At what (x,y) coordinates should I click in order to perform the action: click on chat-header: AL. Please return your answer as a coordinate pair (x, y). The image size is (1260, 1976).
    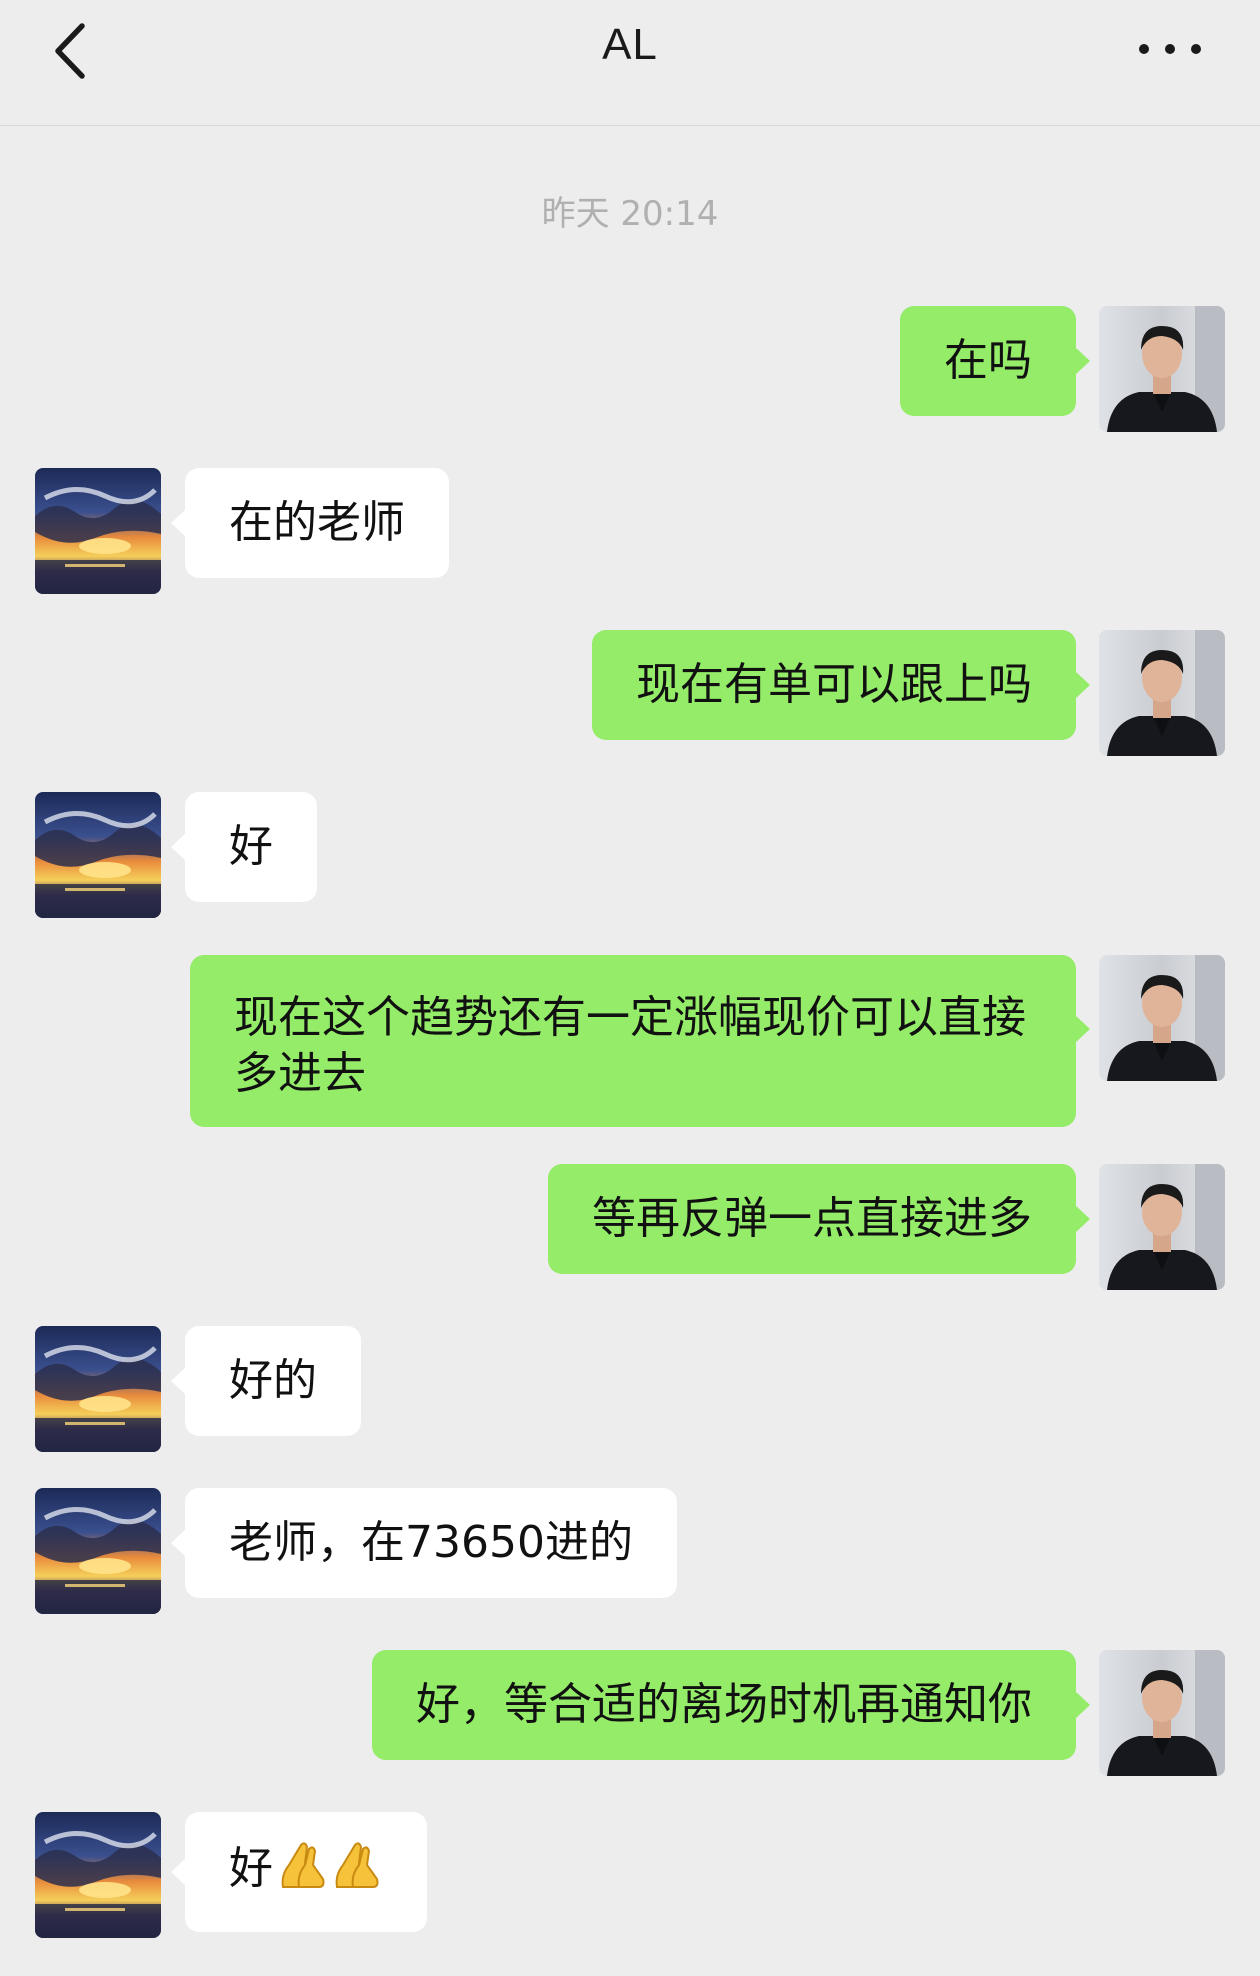
    Looking at the image, I should click on (630, 63).